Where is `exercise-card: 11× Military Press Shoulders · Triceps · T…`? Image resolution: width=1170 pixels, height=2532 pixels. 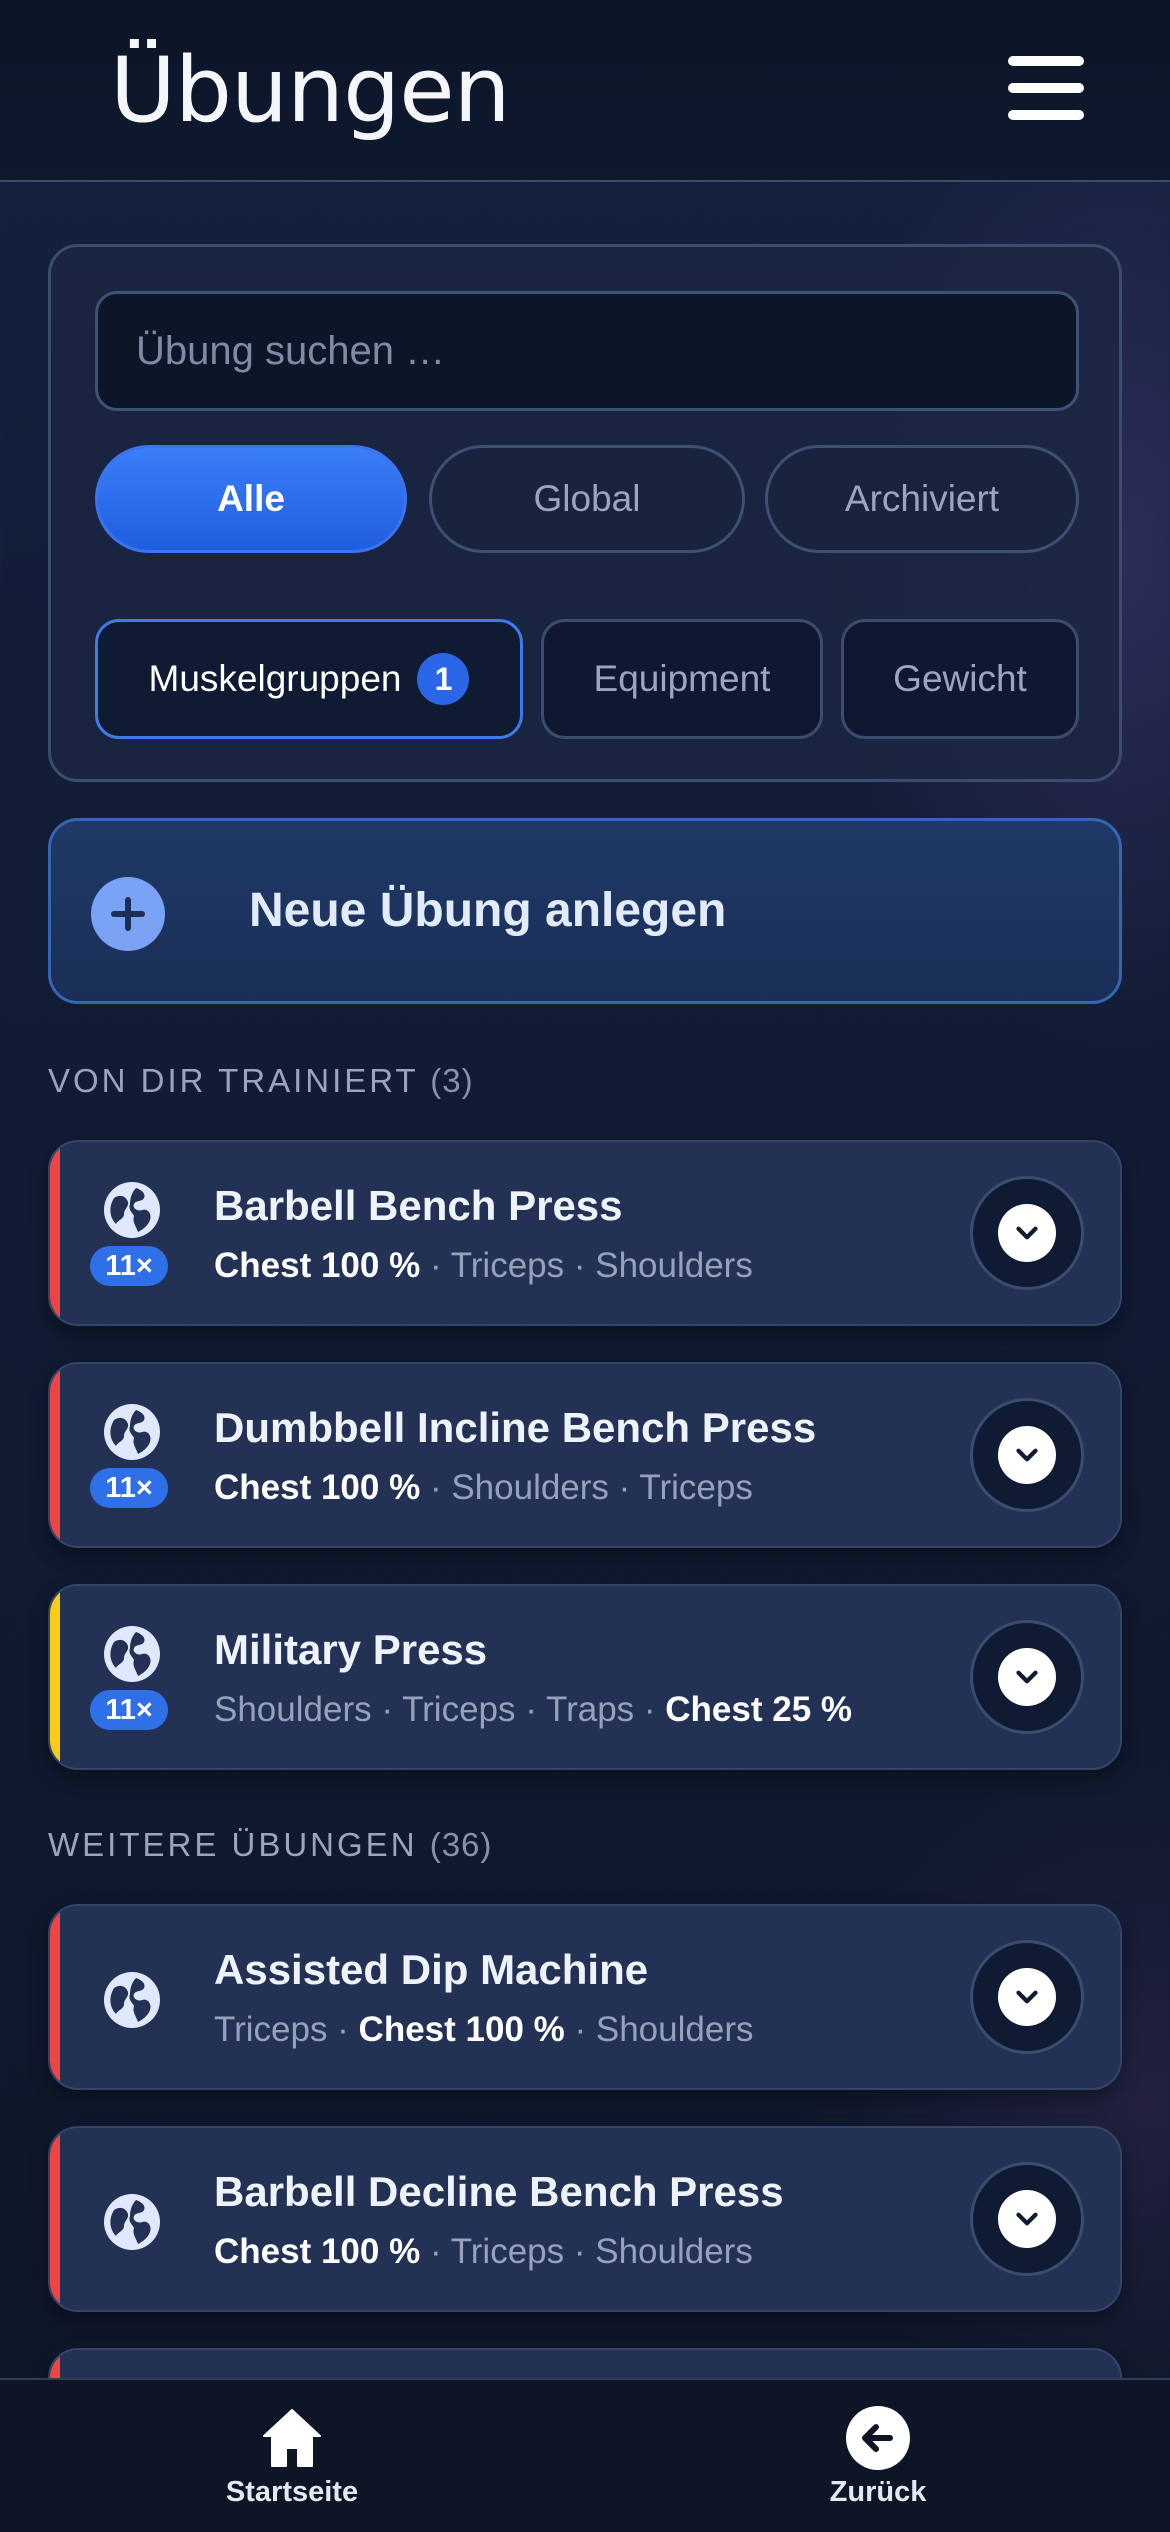
exercise-card: 11× Military Press Shoulders · Triceps · T… is located at coordinates (585, 1677).